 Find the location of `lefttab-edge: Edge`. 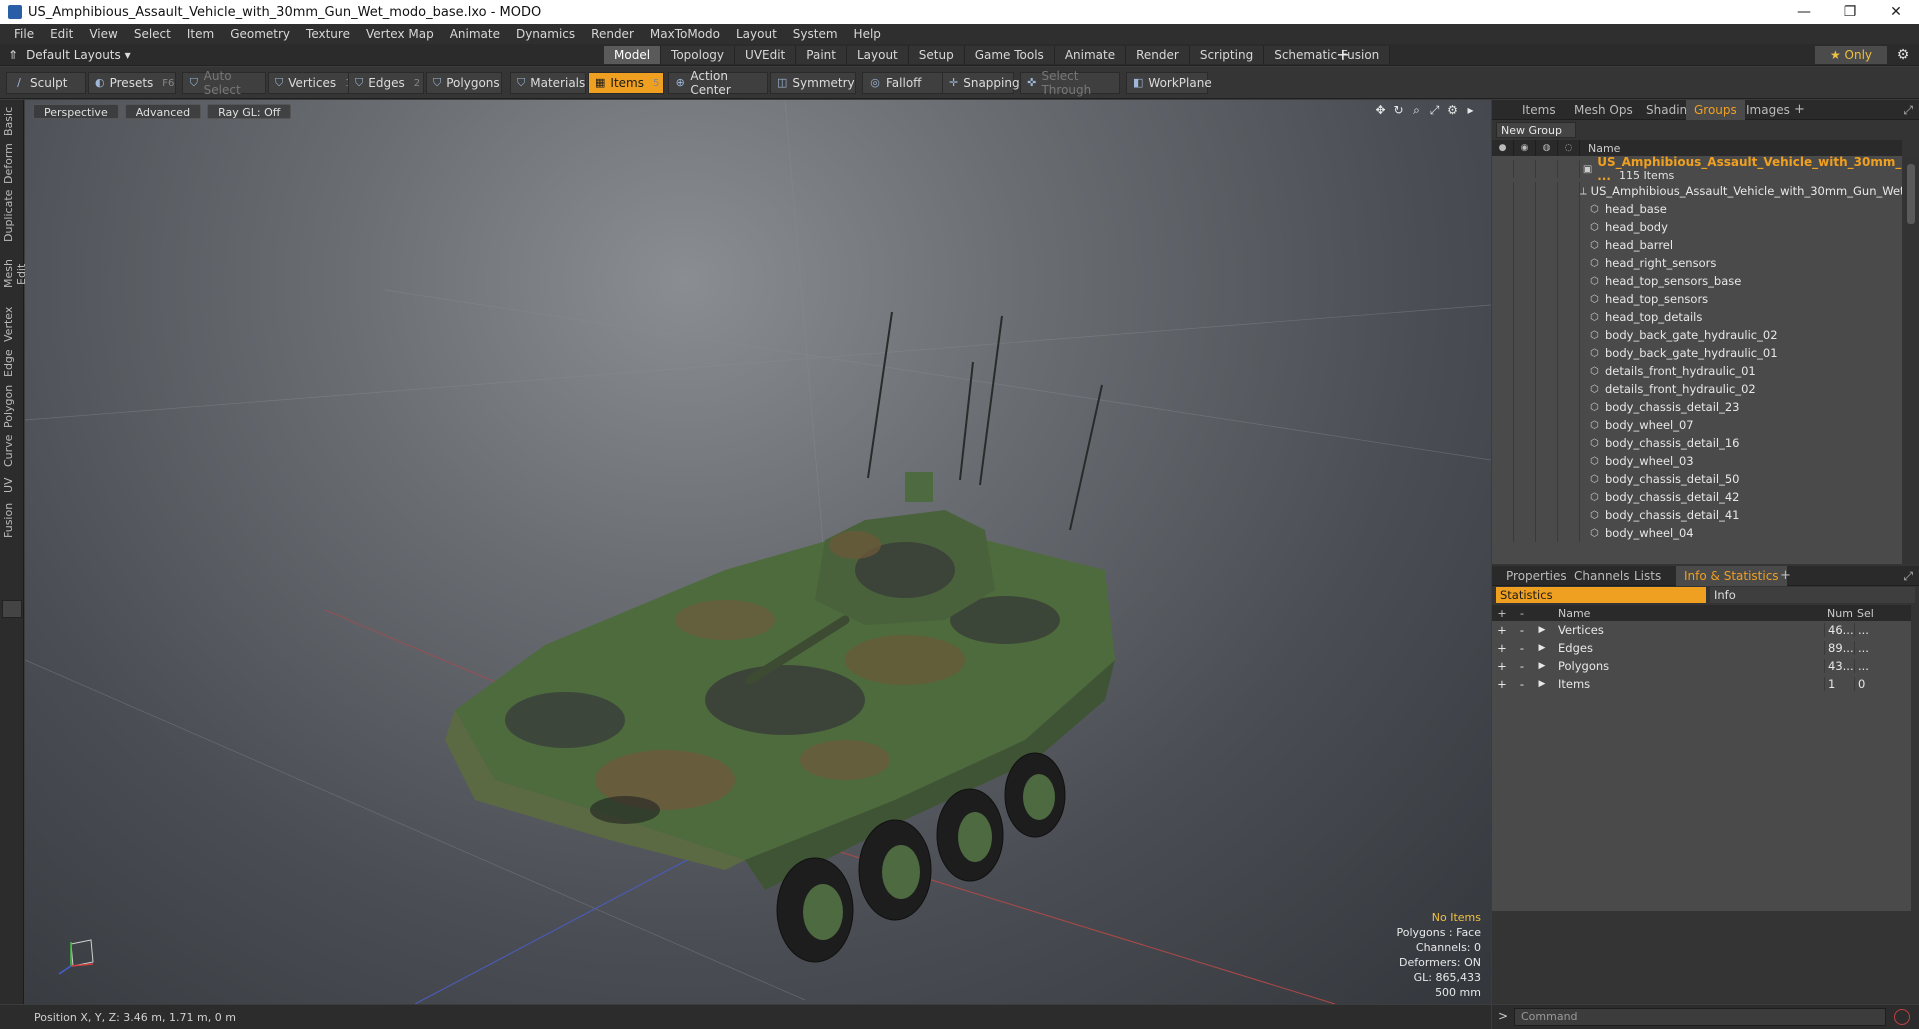

lefttab-edge: Edge is located at coordinates (12, 363).